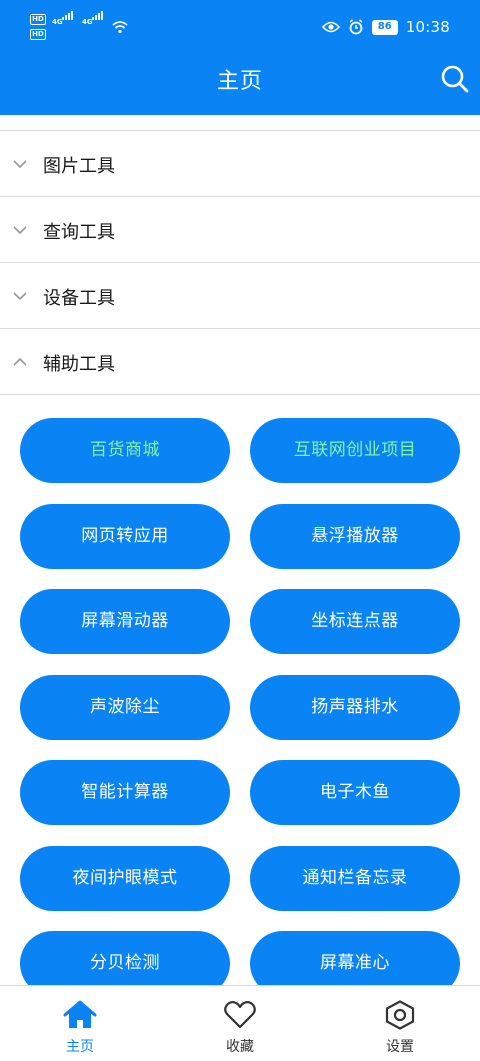 This screenshot has width=480, height=1061. Describe the element at coordinates (355, 621) in the screenshot. I see `tool-button: 坐标连点器` at that location.